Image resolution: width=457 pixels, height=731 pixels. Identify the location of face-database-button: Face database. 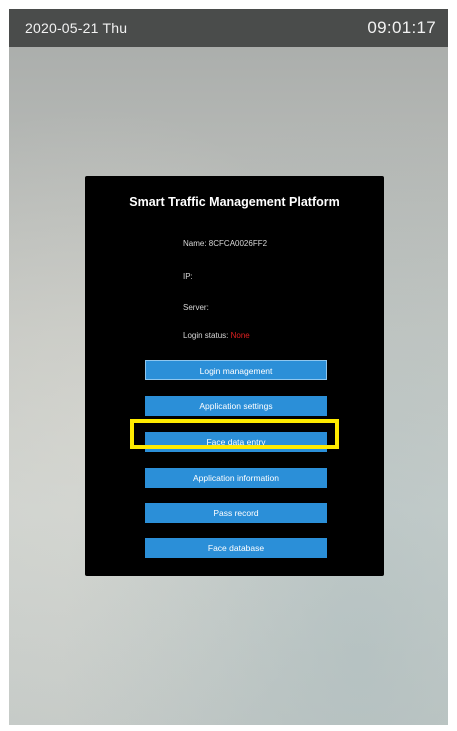
(236, 548).